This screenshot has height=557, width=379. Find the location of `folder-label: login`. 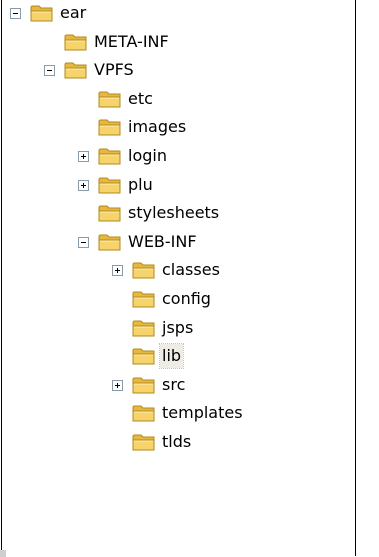

folder-label: login is located at coordinates (147, 156).